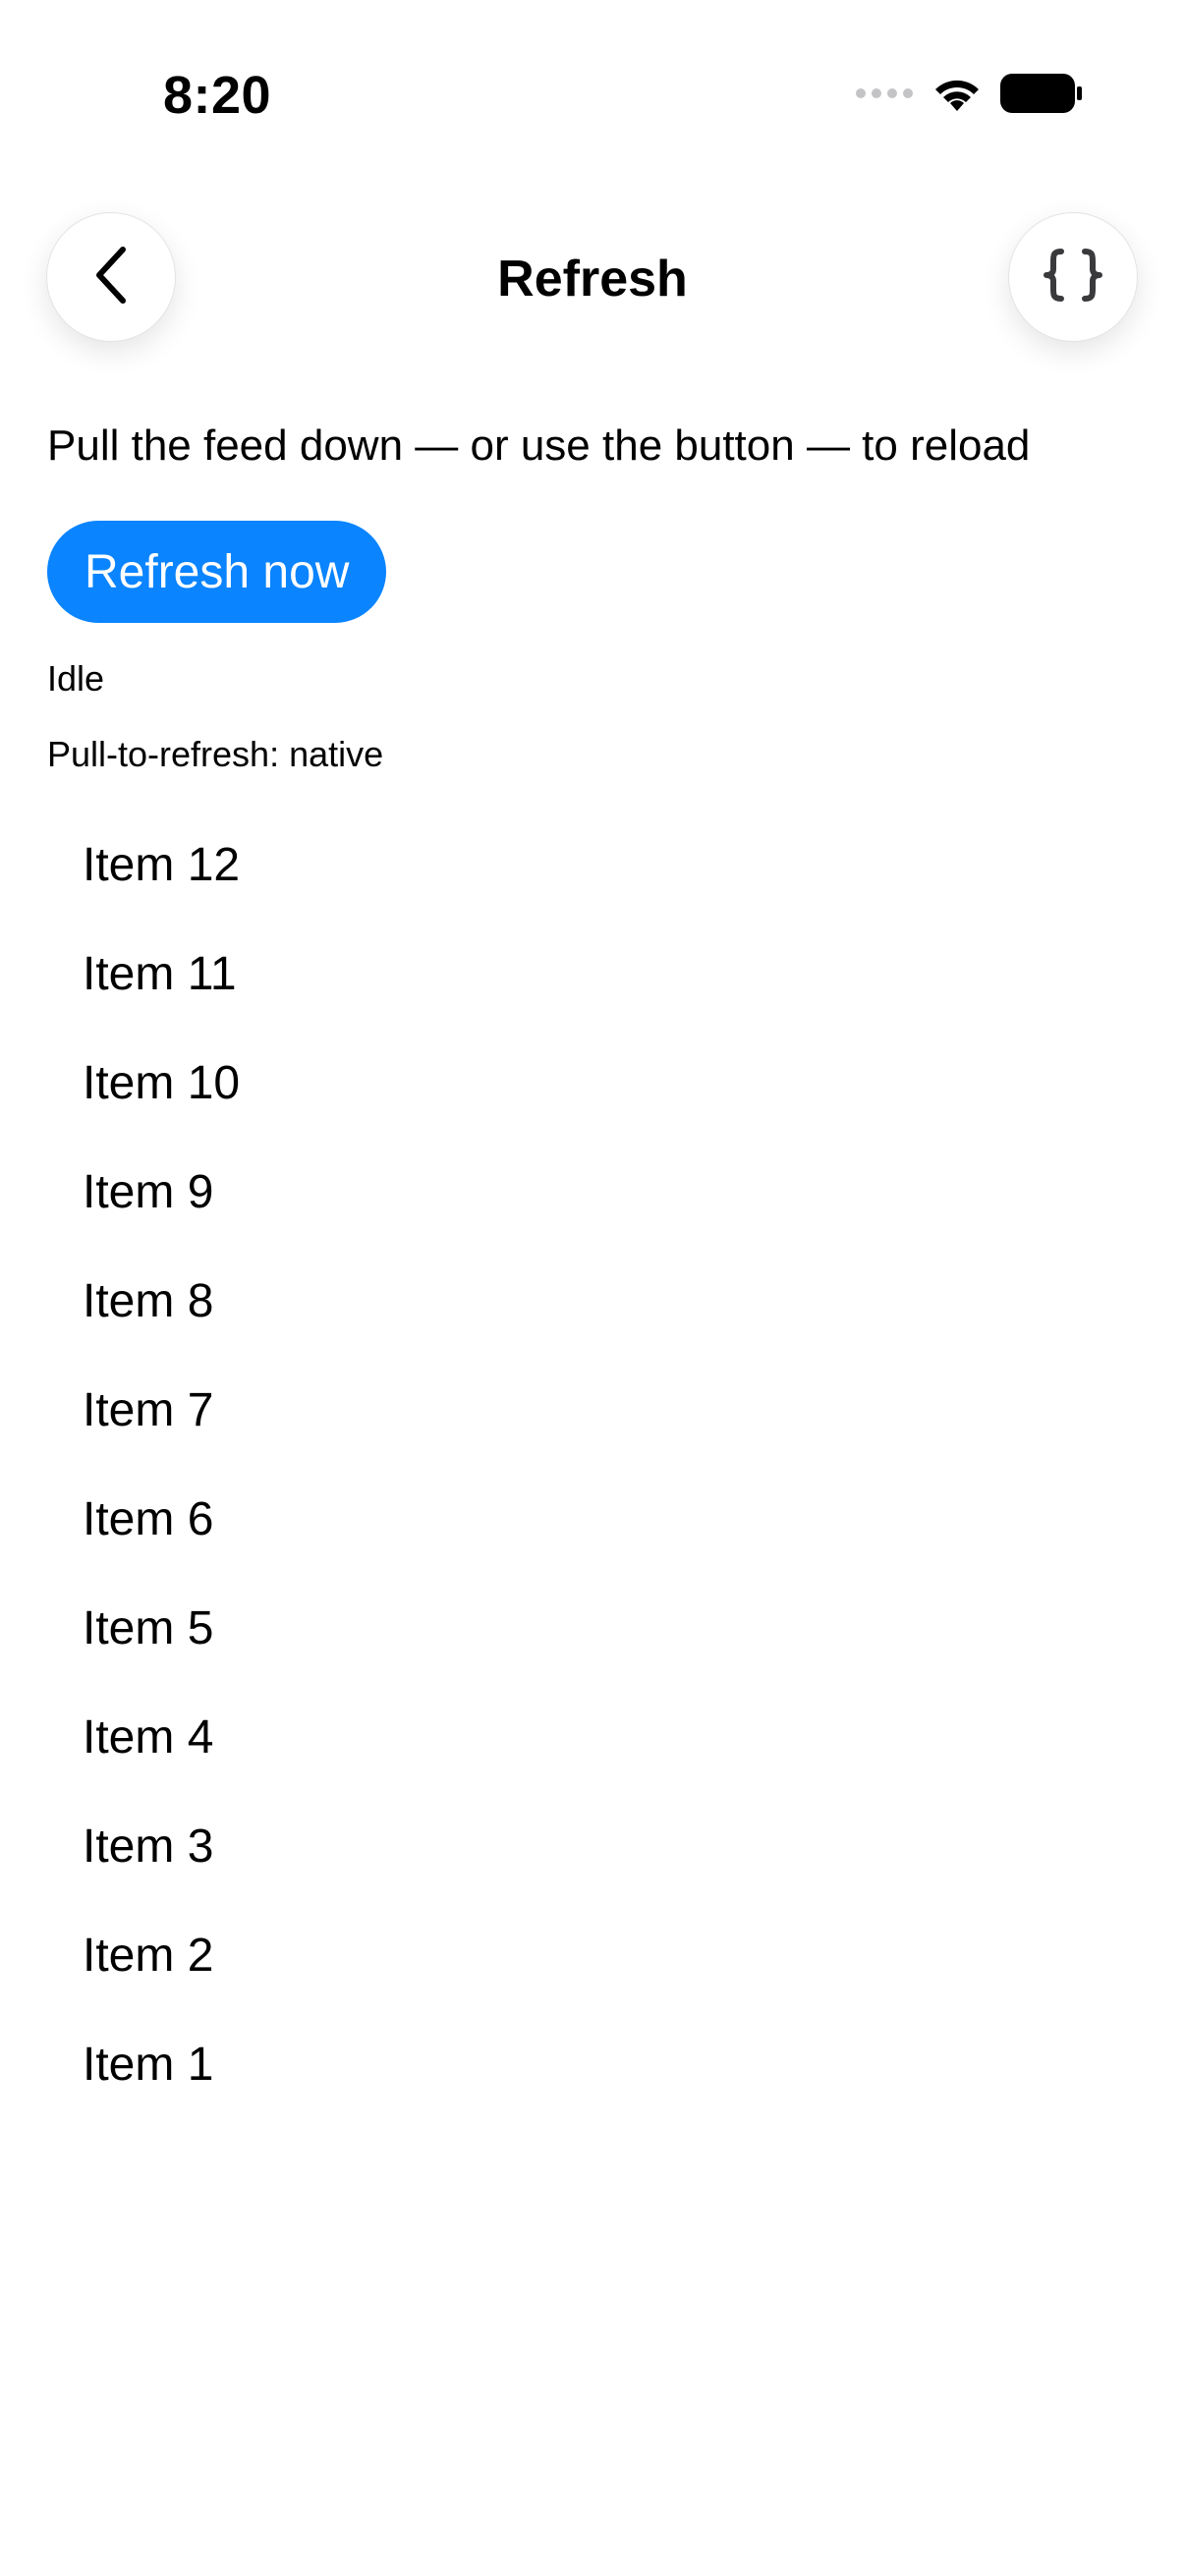  What do you see at coordinates (149, 1737) in the screenshot?
I see `list-item: Item 4` at bounding box center [149, 1737].